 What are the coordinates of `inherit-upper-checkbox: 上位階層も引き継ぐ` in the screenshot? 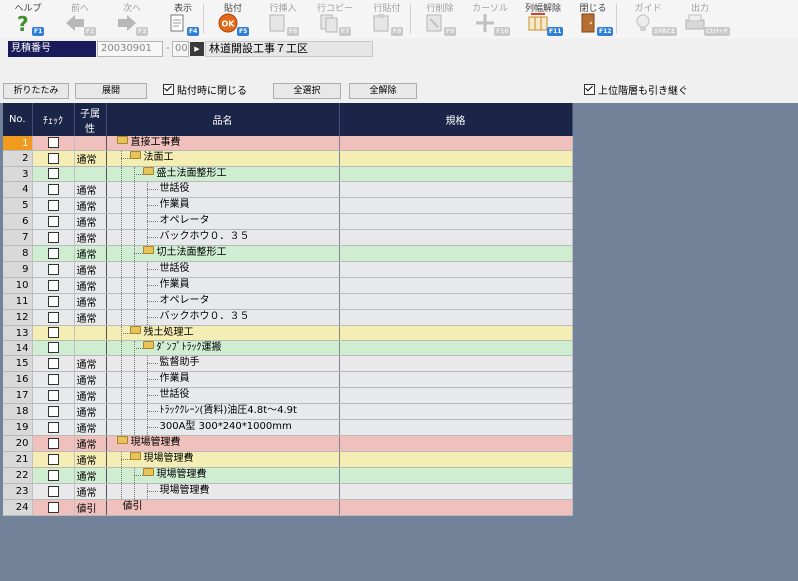 It's located at (636, 91).